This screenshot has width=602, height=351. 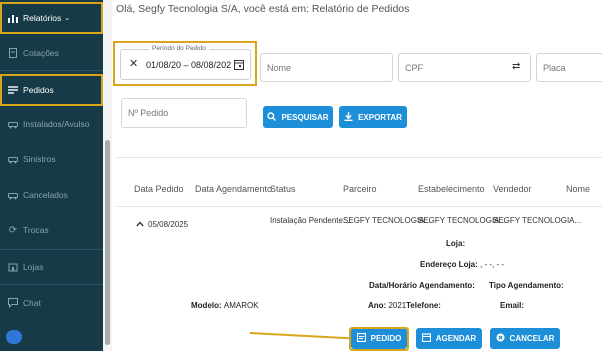 I want to click on email-label: Email:, so click(x=512, y=305).